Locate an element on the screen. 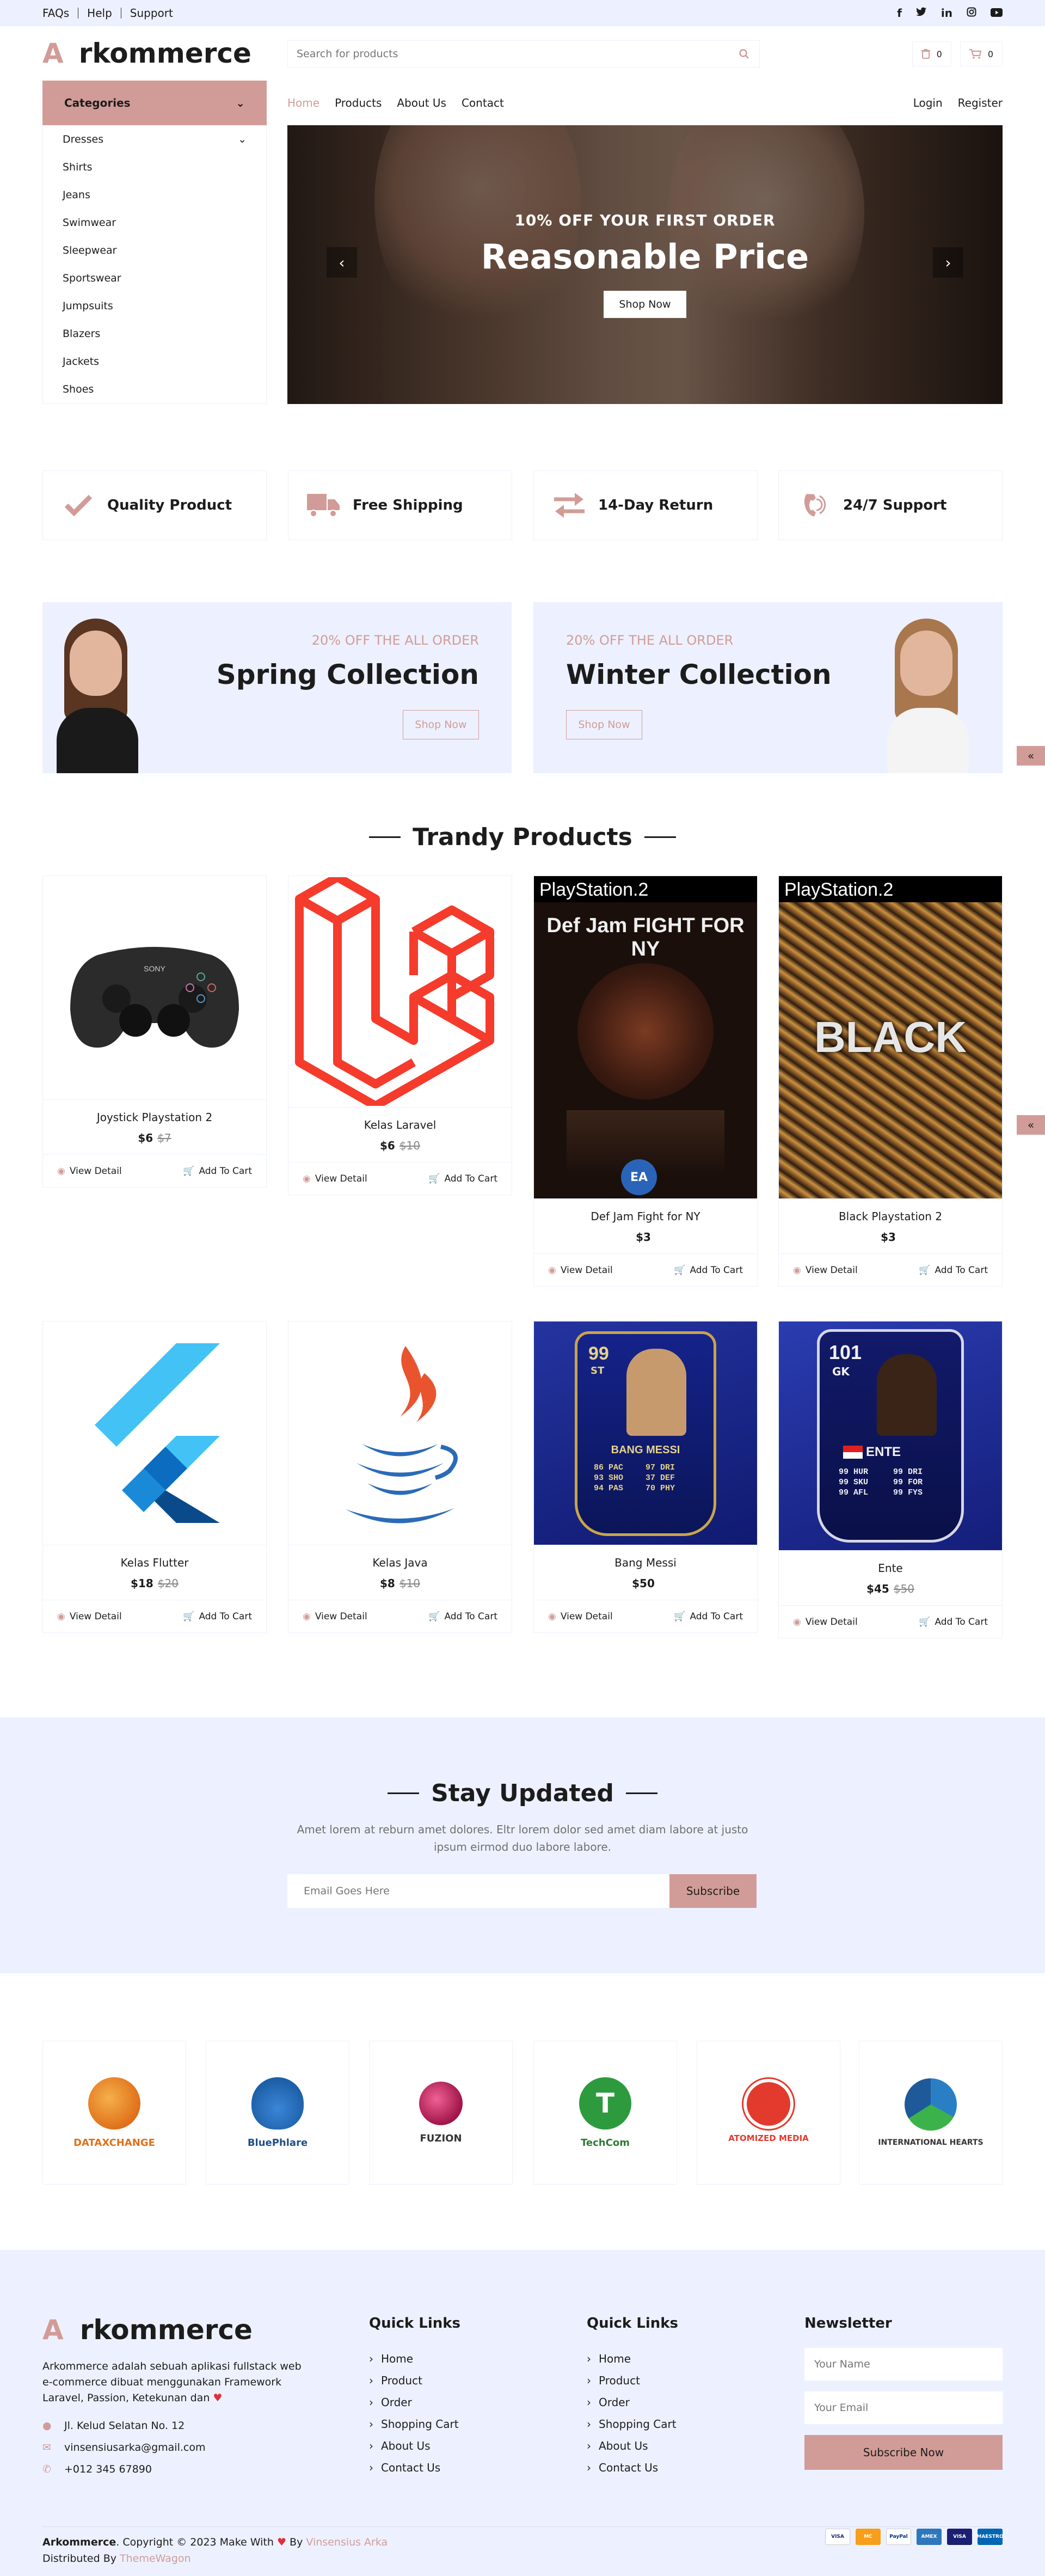 Image resolution: width=1045 pixels, height=2576 pixels. cart-icon: 🛒 is located at coordinates (434, 1178).